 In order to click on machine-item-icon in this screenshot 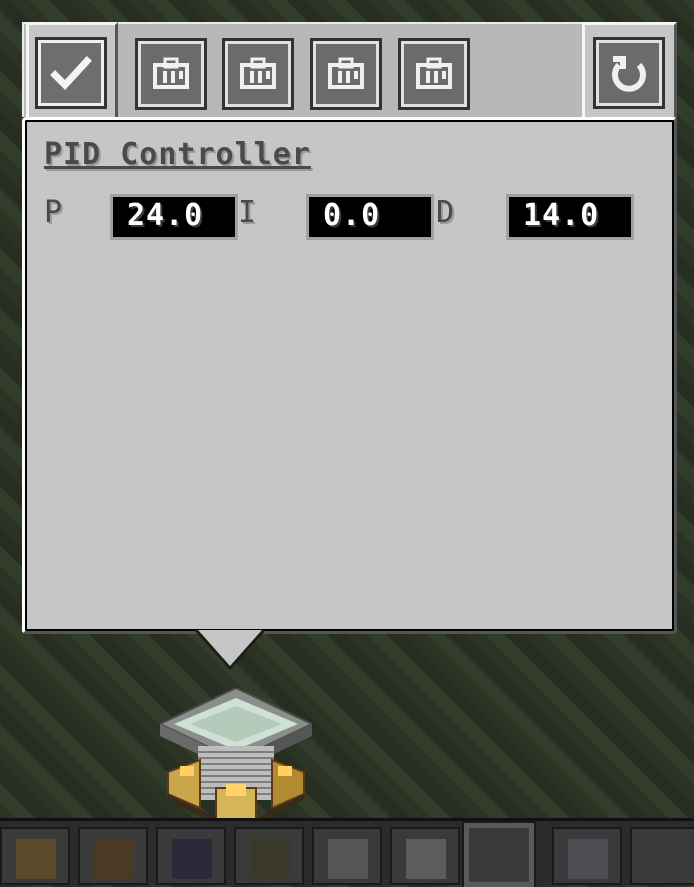, I will do `click(192, 859)`.